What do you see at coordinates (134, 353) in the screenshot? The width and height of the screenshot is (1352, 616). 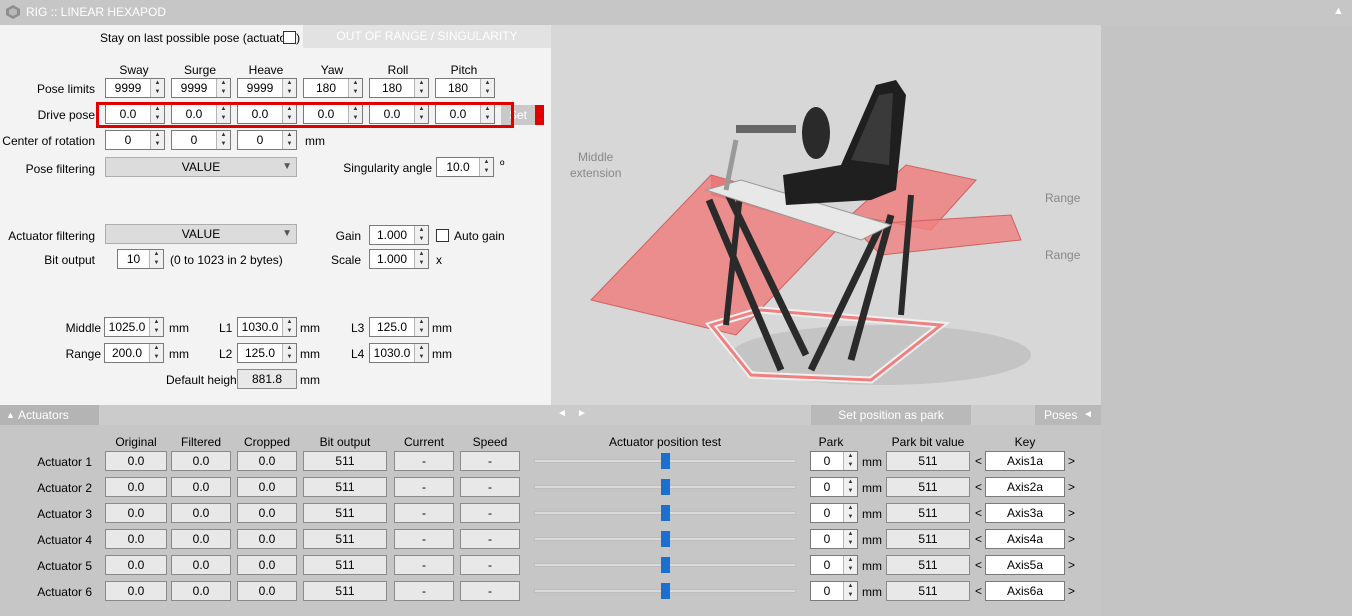 I see `range-input: 200.0 ▲ ▼` at bounding box center [134, 353].